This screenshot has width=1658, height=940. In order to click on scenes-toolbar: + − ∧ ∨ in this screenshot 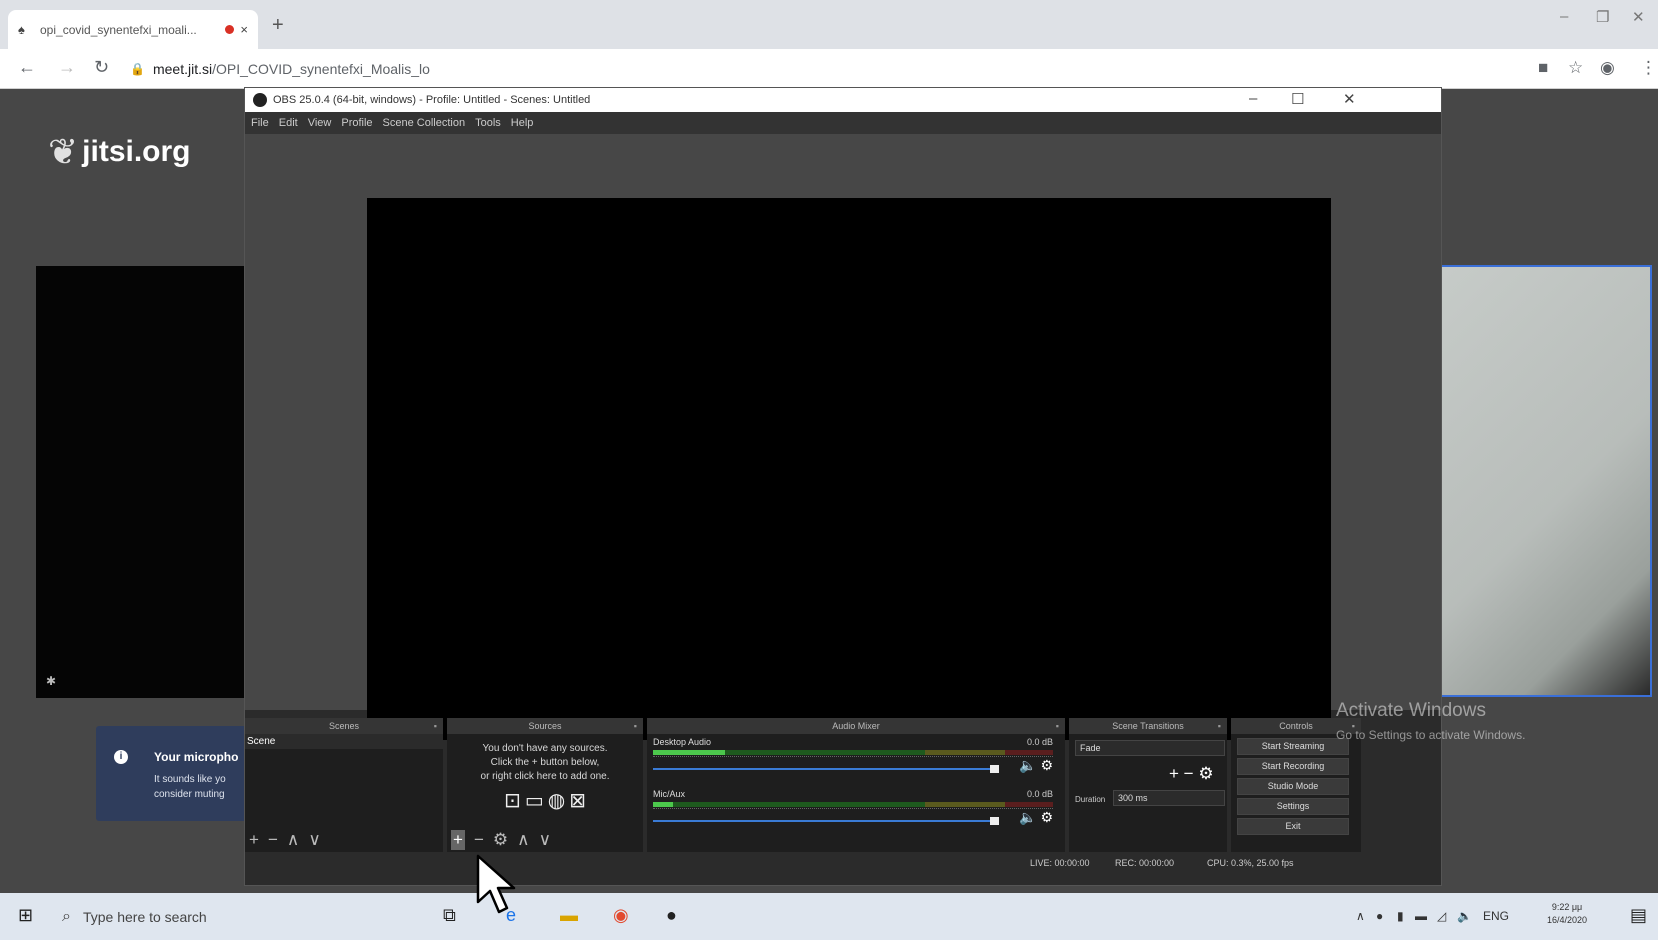, I will do `click(289, 840)`.